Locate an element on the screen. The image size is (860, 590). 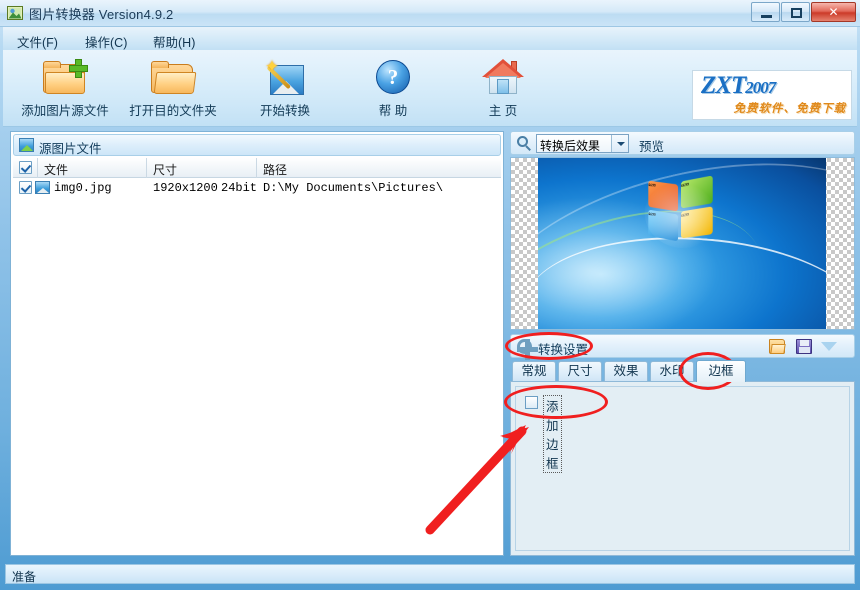
cell-size: 1920x1200 is located at coordinates (185, 188).